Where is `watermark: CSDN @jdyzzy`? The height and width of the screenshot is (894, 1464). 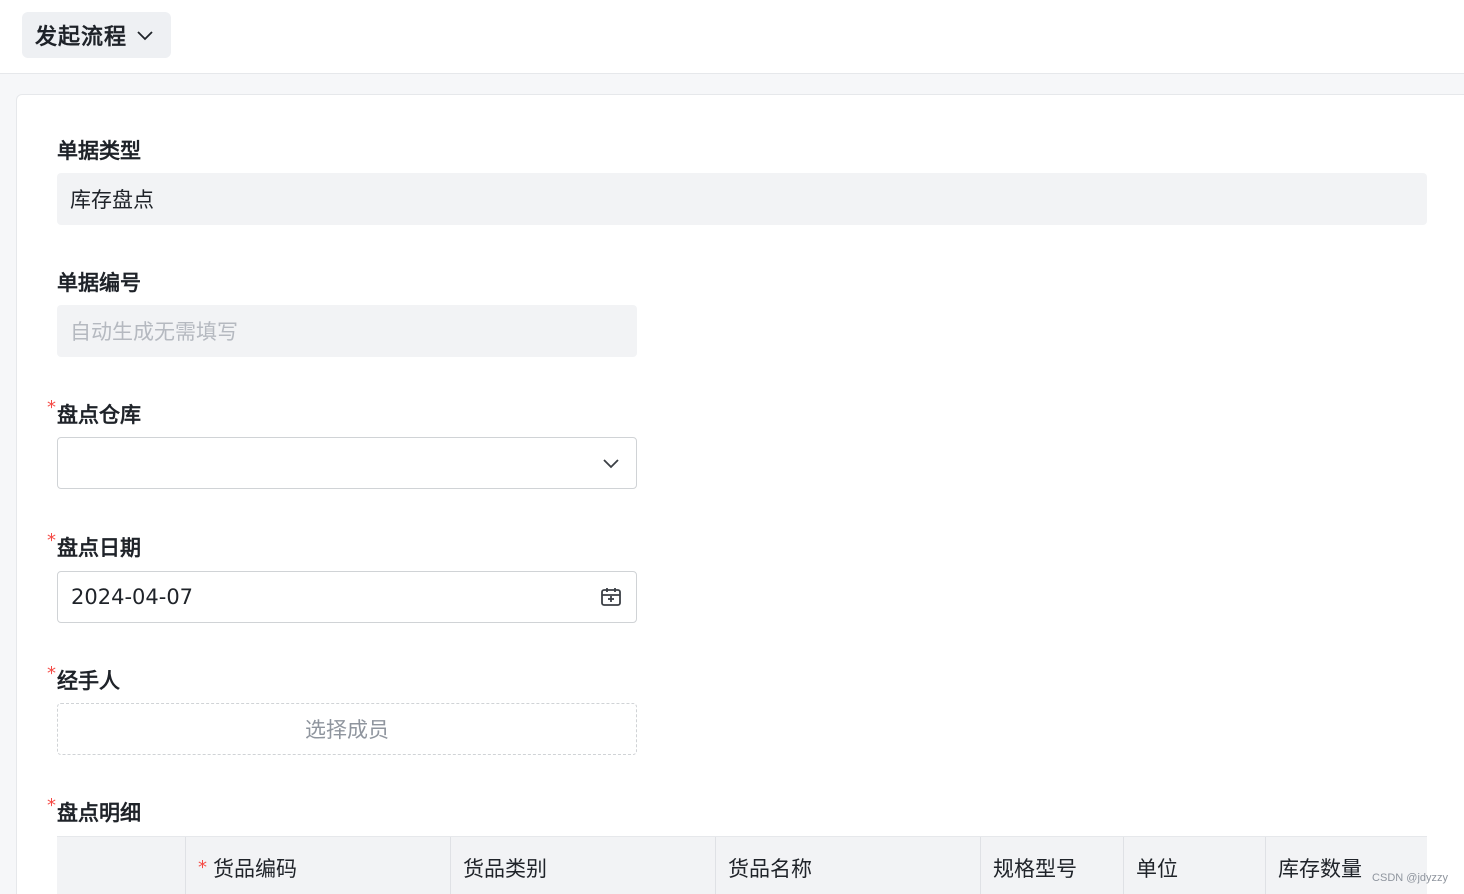
watermark: CSDN @jdyzzy is located at coordinates (1410, 878).